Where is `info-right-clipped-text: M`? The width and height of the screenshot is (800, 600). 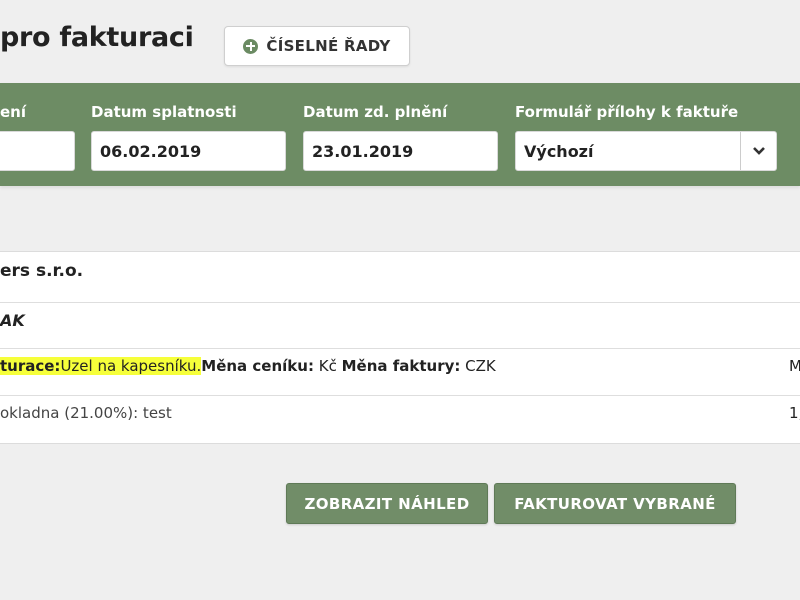 info-right-clipped-text: M is located at coordinates (794, 366).